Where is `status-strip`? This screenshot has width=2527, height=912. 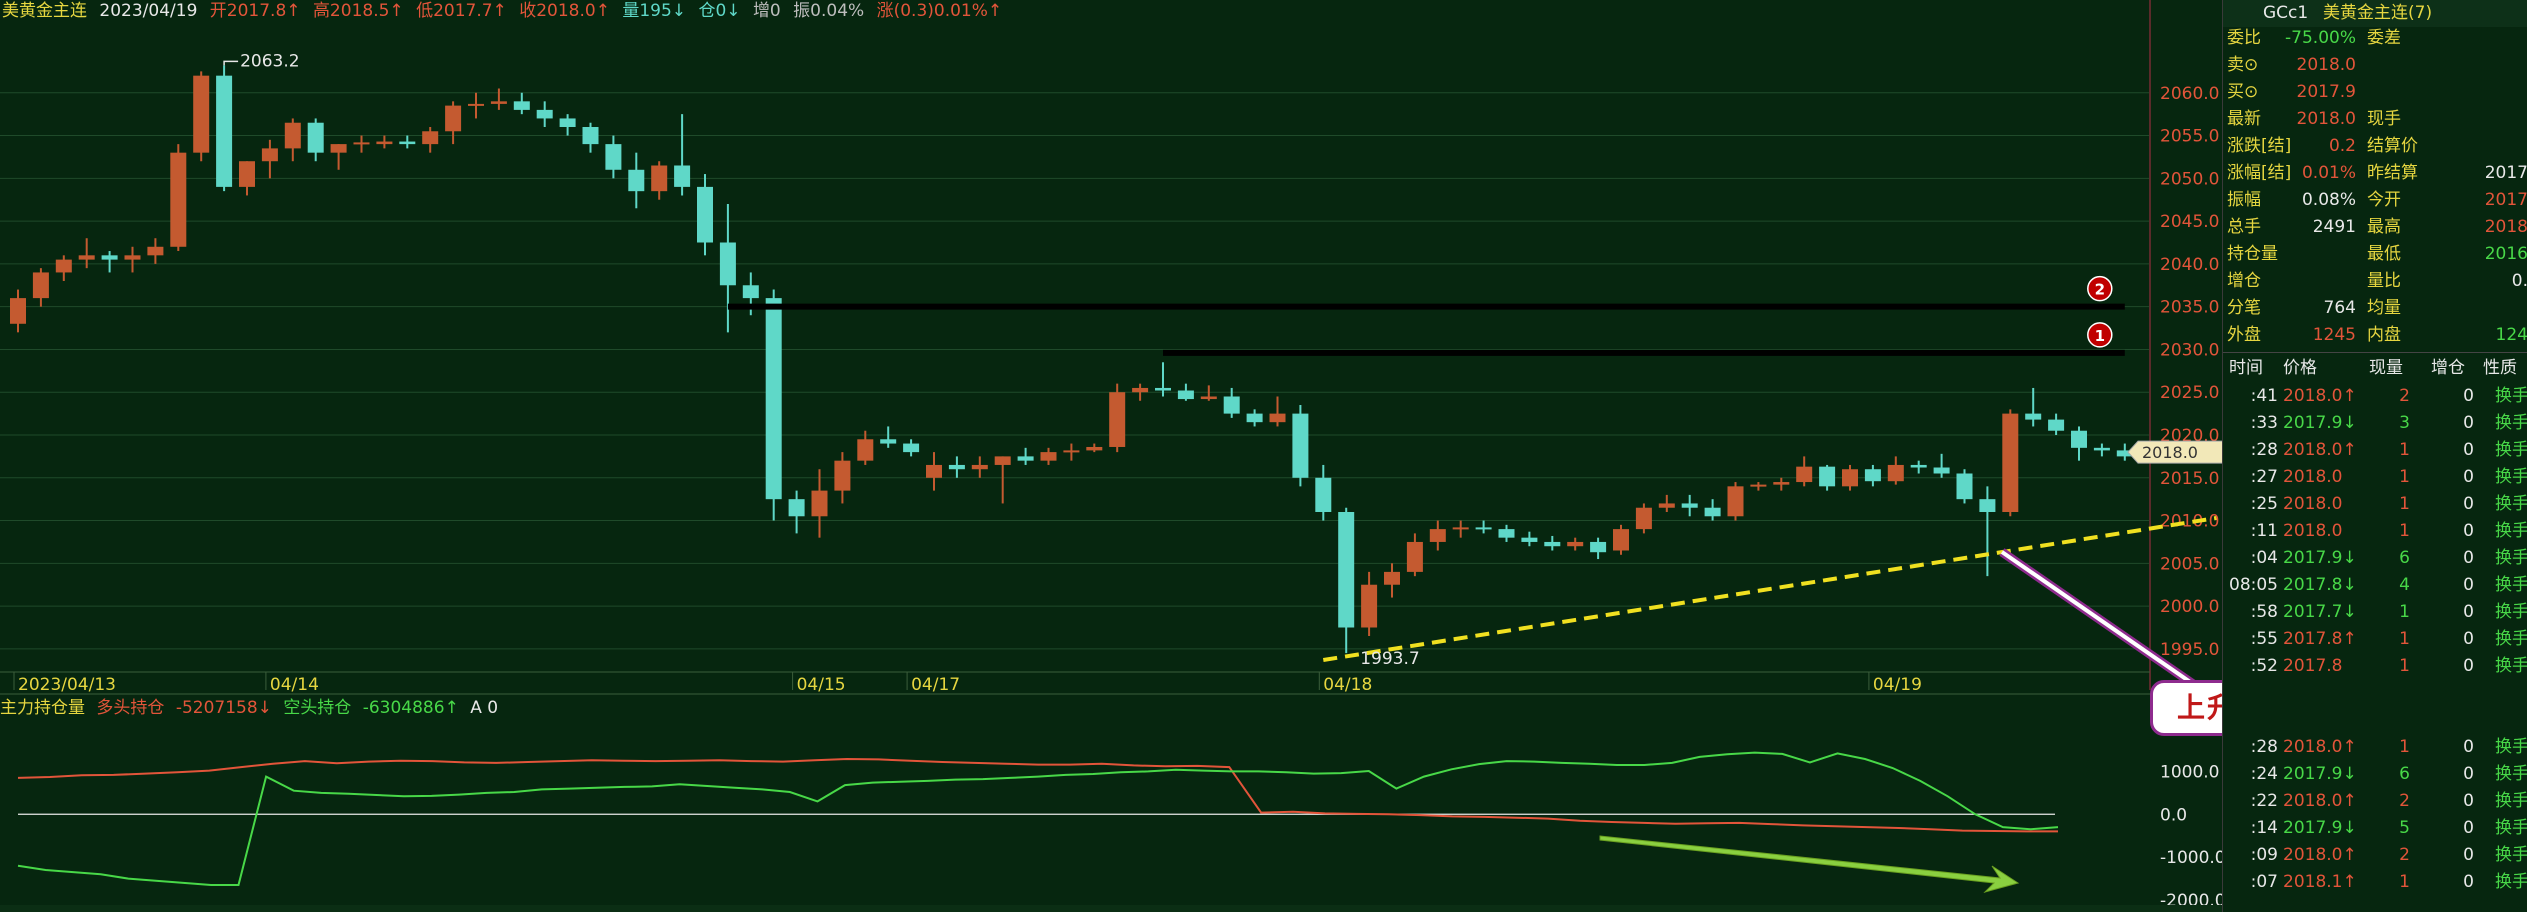 status-strip is located at coordinates (1111, 908).